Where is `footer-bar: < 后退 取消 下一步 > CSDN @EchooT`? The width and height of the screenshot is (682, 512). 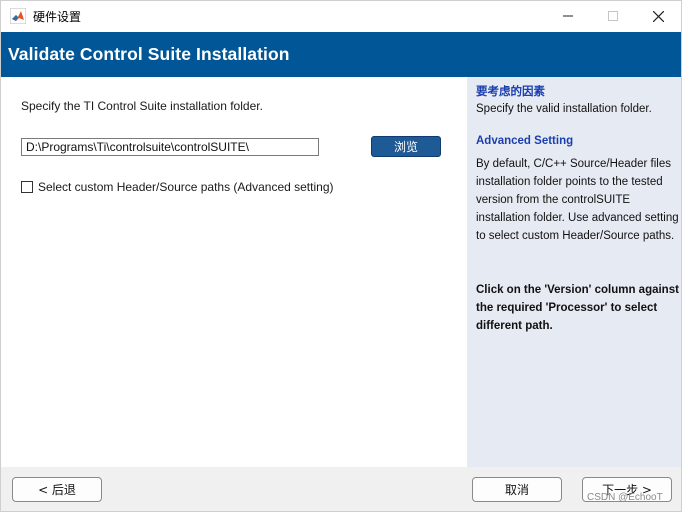 footer-bar: < 后退 取消 下一步 > CSDN @EchooT is located at coordinates (341, 489).